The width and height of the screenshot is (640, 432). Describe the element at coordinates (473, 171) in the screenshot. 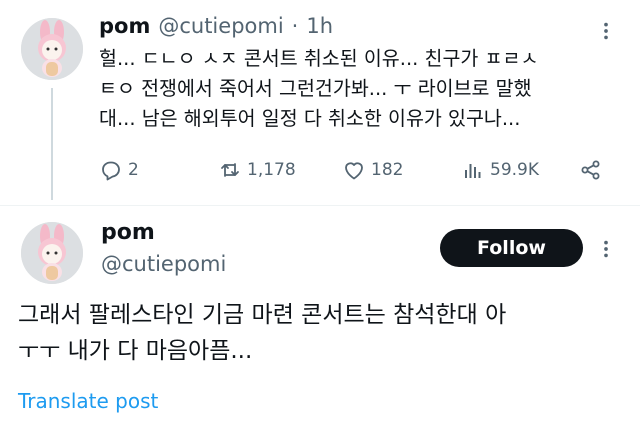

I see `views-icon` at that location.